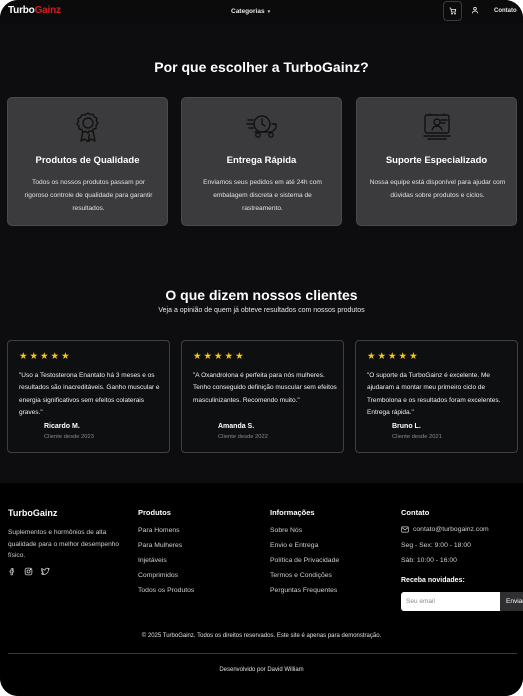 The width and height of the screenshot is (523, 696). I want to click on testimonial-author: Bruno L., so click(406, 426).